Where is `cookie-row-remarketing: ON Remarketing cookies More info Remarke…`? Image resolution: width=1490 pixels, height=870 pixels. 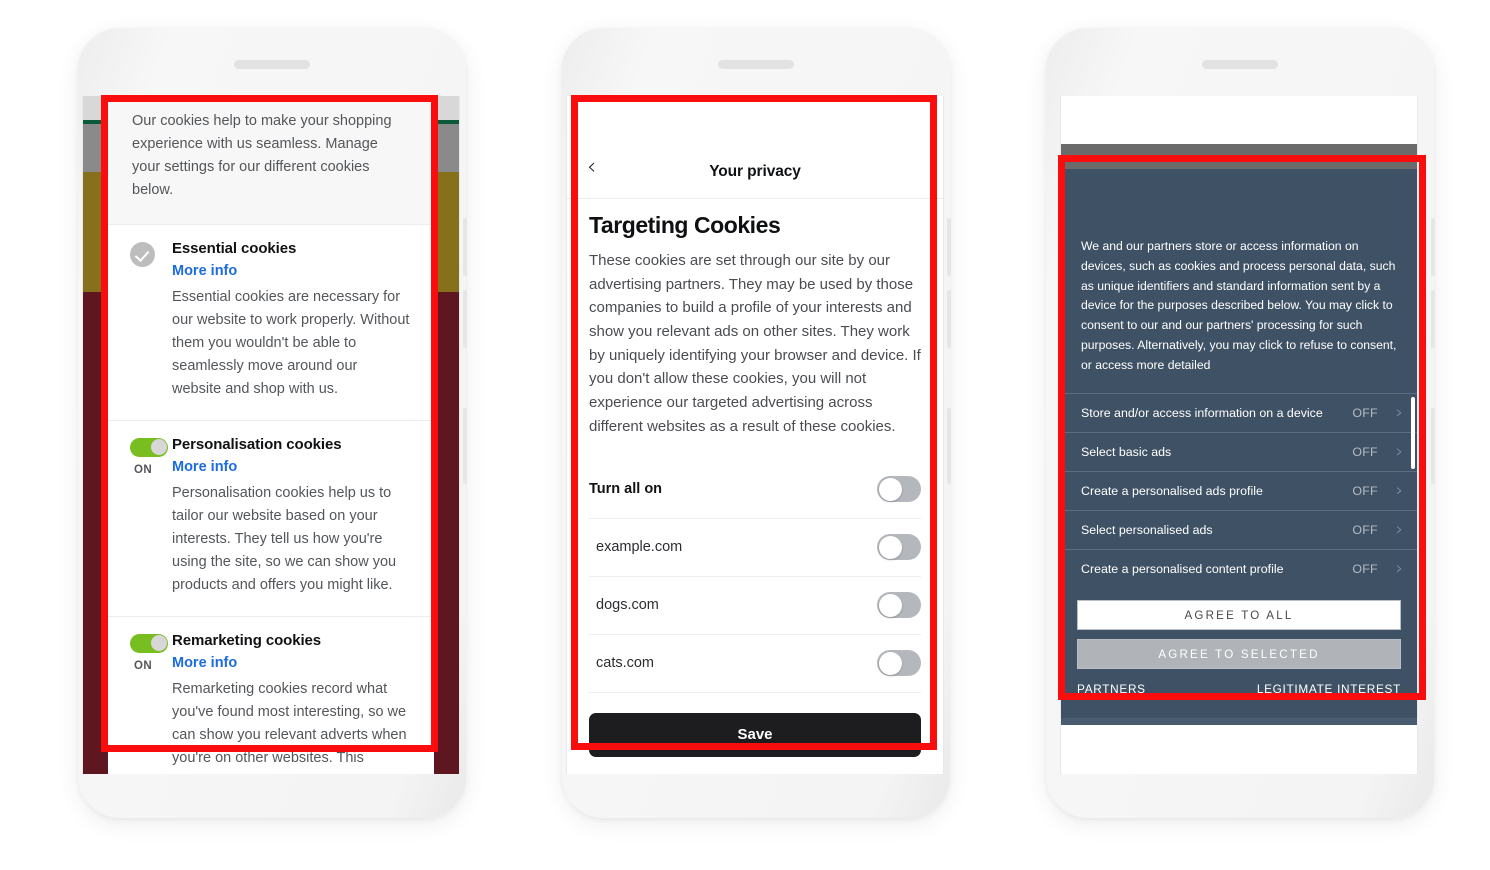 cookie-row-remarketing: ON Remarketing cookies More info Remarke… is located at coordinates (271, 695).